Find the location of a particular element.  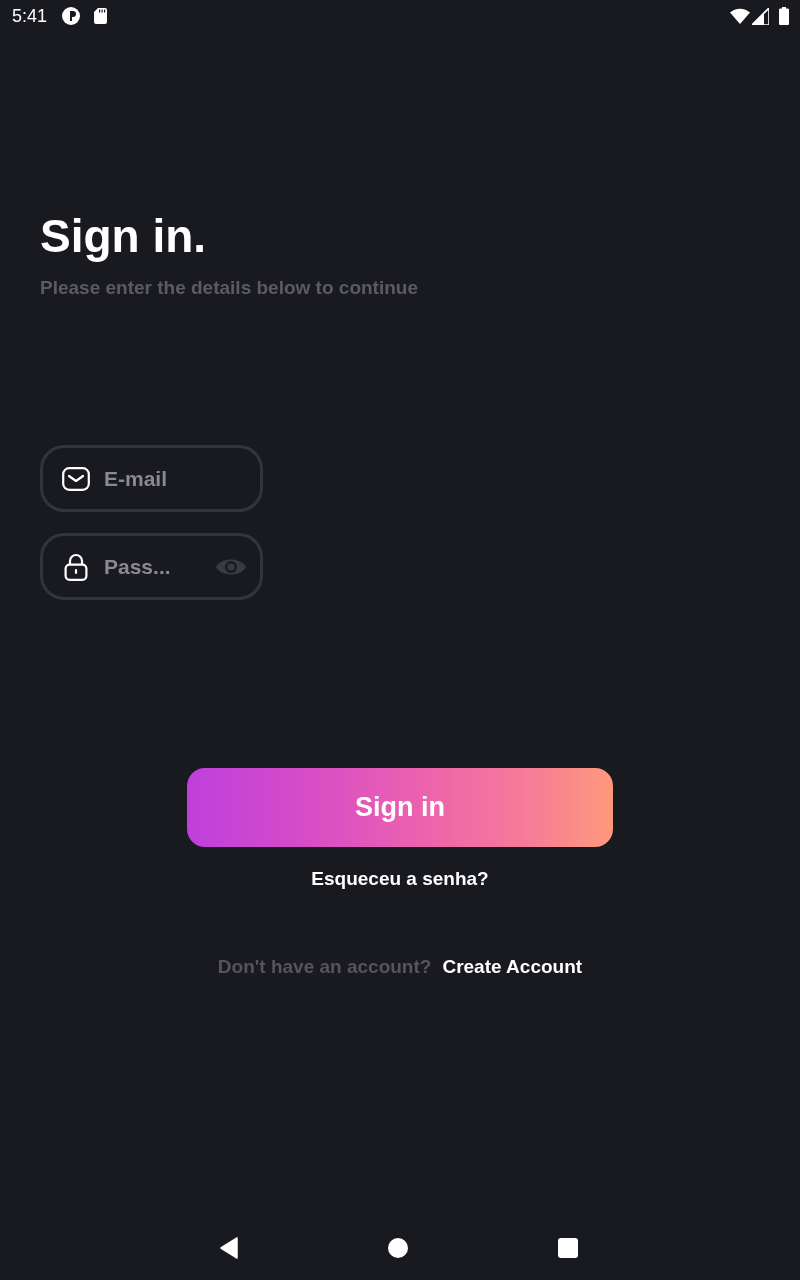

create-account-link: Create Account is located at coordinates (512, 967).